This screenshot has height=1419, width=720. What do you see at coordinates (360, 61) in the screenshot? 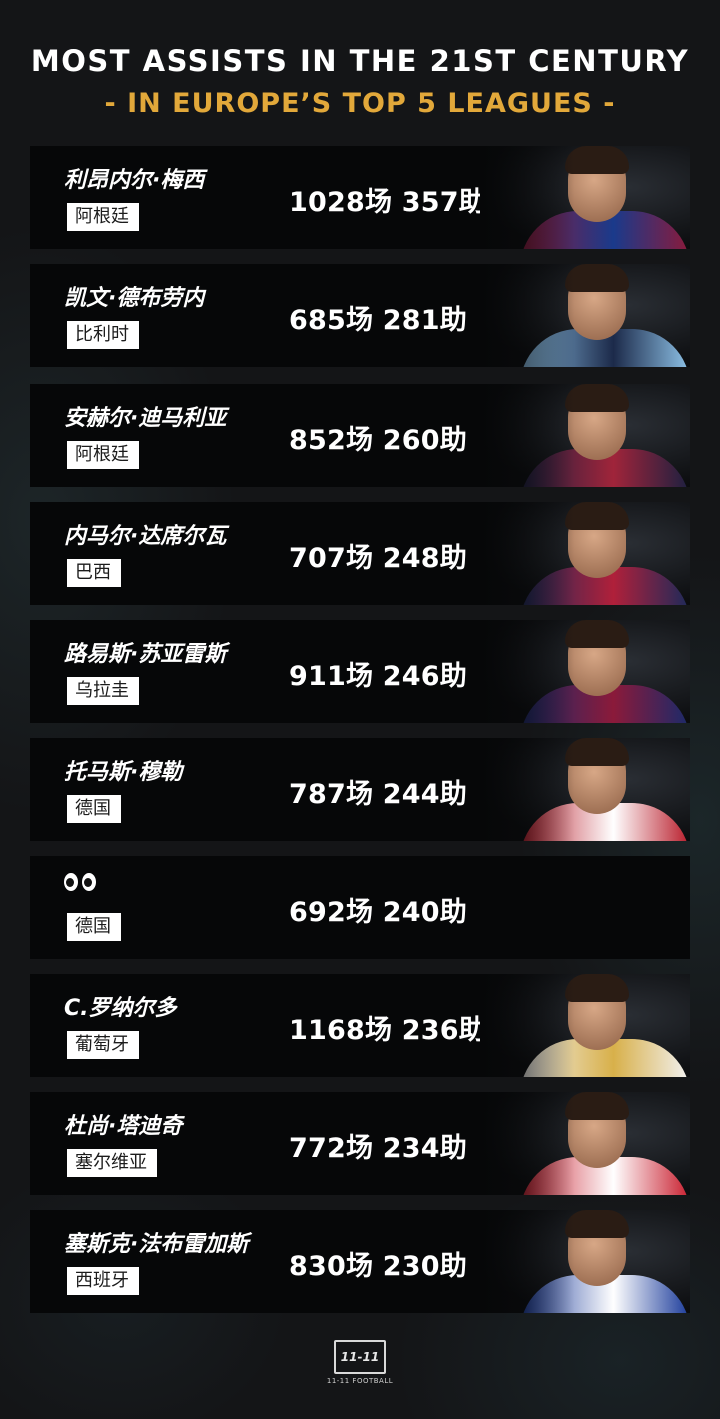
I see `page-title: MOST ASSISTS IN THE 21ST CENTURY` at bounding box center [360, 61].